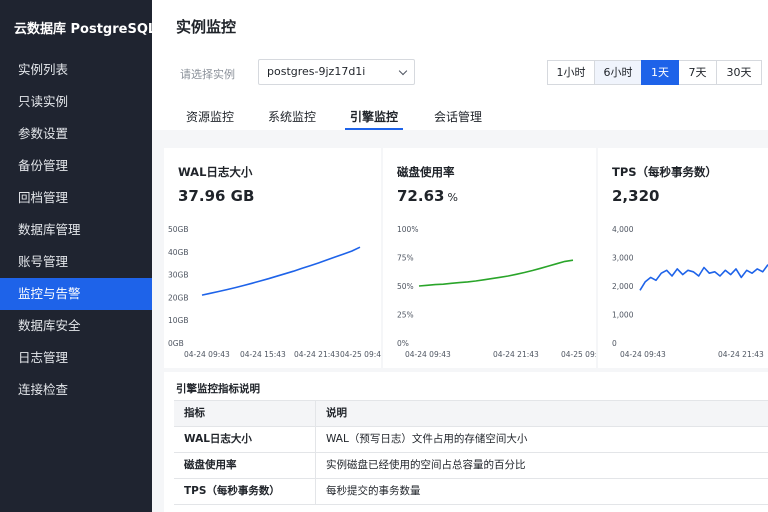  Describe the element at coordinates (206, 27) in the screenshot. I see `page-title: 实例监控` at that location.